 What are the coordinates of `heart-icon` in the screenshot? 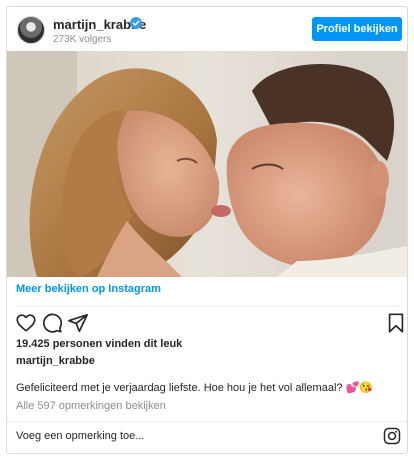 It's located at (26, 323).